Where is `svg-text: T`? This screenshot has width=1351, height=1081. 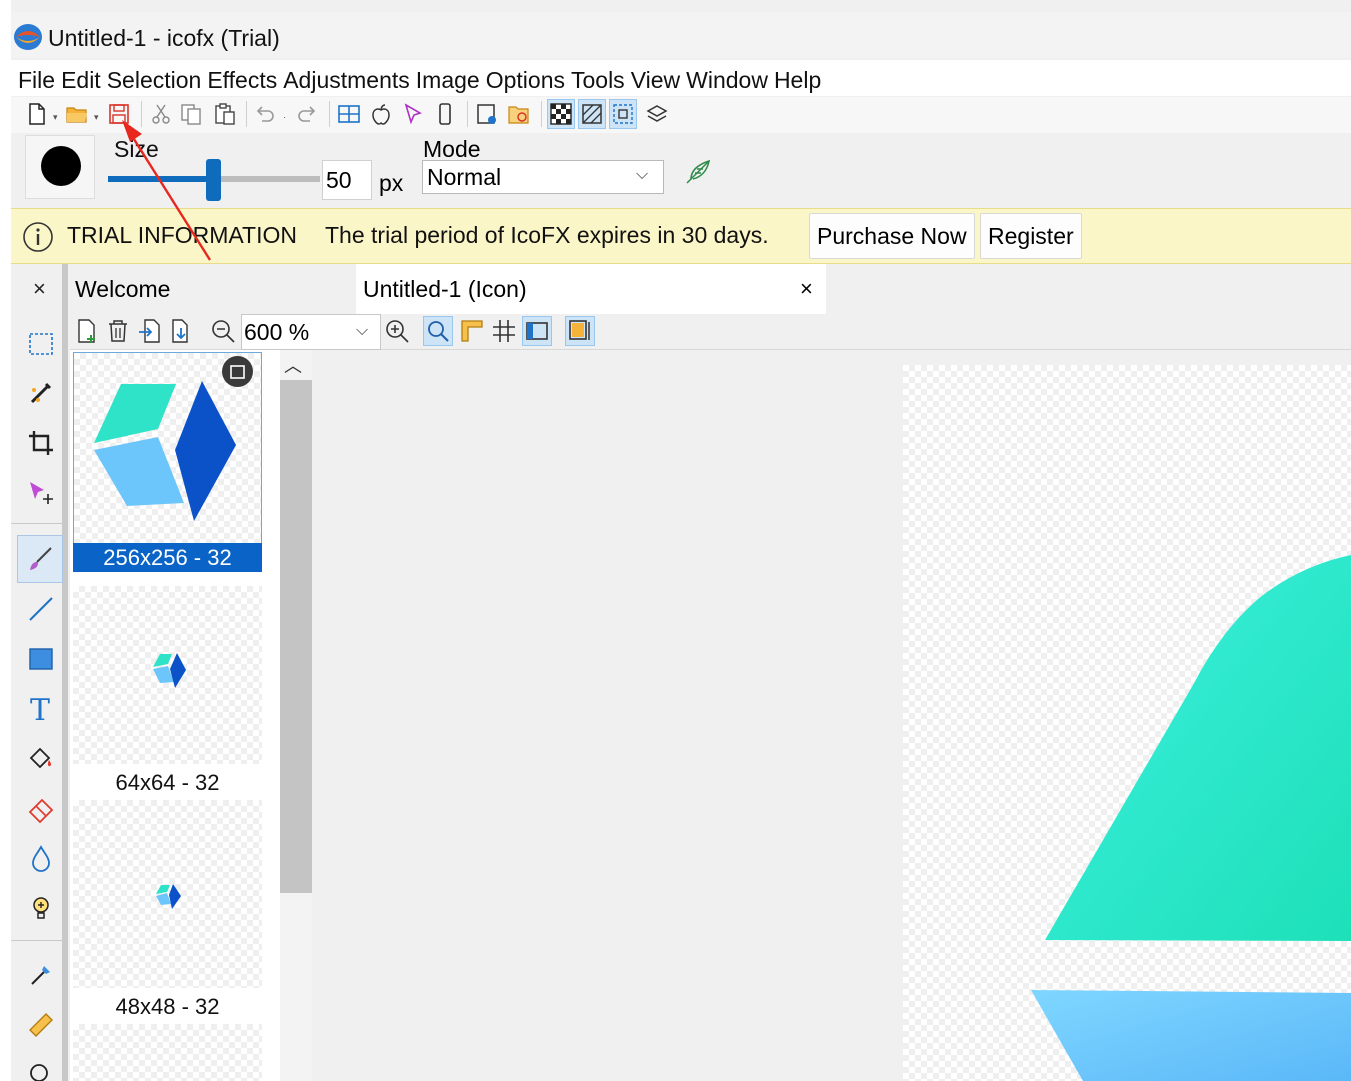
svg-text: T is located at coordinates (40, 709).